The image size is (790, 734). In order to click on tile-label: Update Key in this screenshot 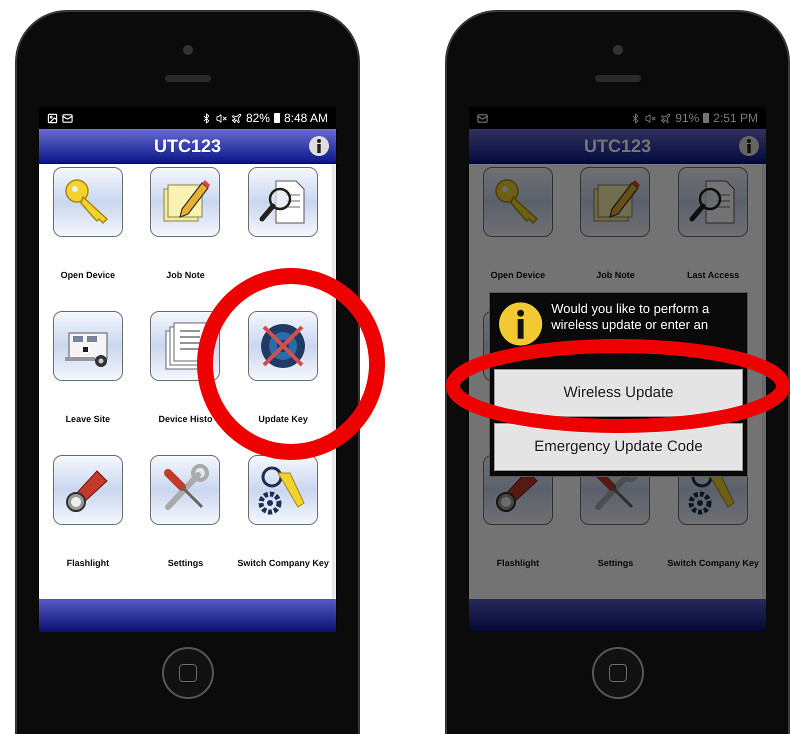, I will do `click(283, 419)`.